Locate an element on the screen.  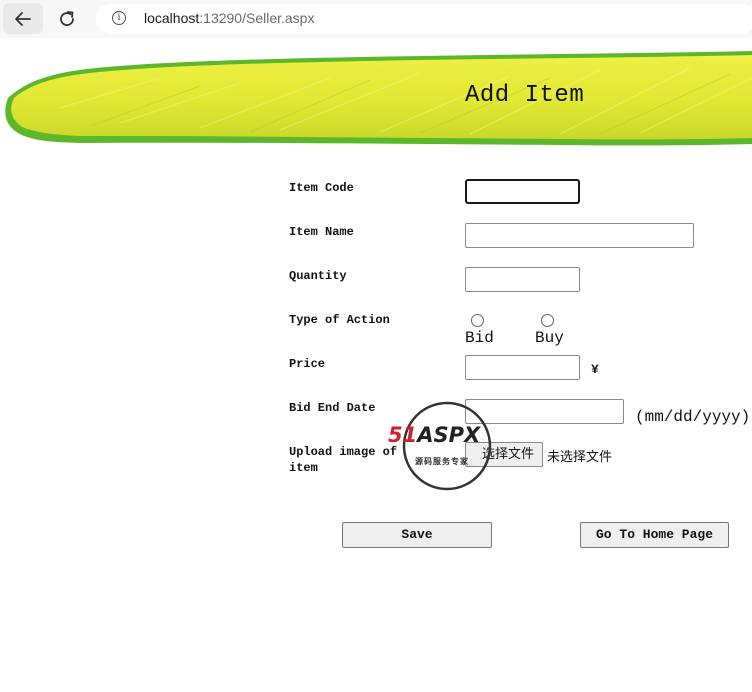
item-code-input is located at coordinates (522, 191).